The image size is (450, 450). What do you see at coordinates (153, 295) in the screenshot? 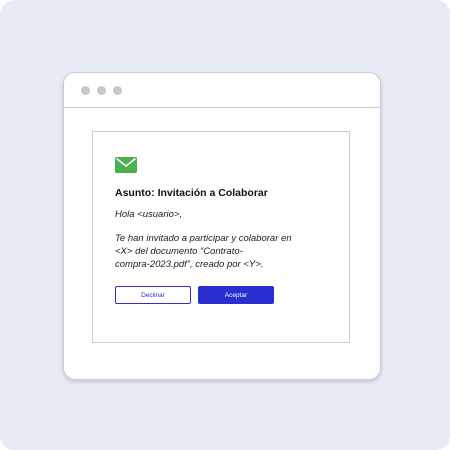
I see `decline-button: Declinar` at bounding box center [153, 295].